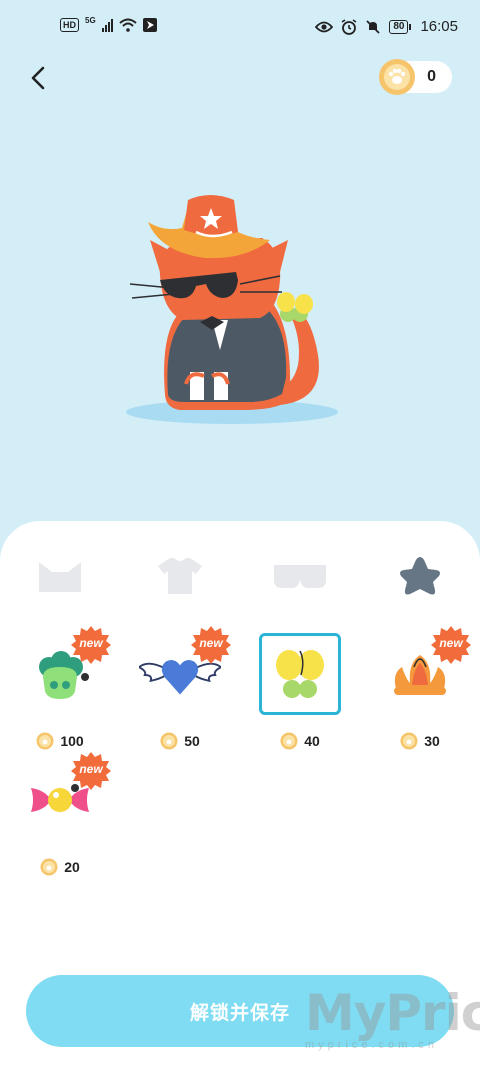 Image resolution: width=480 pixels, height=1067 pixels. I want to click on item-price-value: 30, so click(432, 741).